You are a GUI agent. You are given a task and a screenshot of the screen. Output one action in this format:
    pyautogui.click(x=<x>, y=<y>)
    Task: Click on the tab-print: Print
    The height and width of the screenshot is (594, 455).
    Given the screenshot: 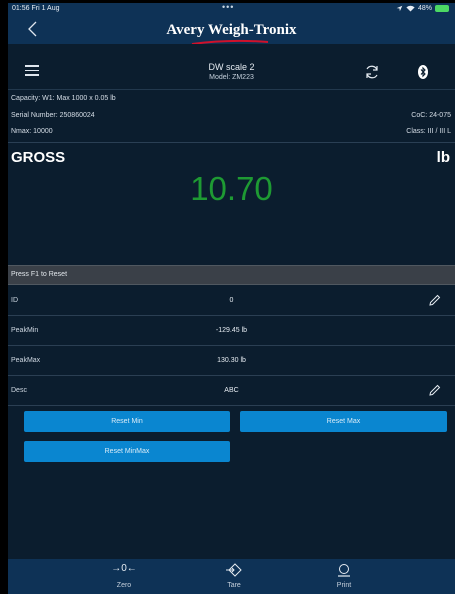 What is the action you would take?
    pyautogui.click(x=344, y=576)
    